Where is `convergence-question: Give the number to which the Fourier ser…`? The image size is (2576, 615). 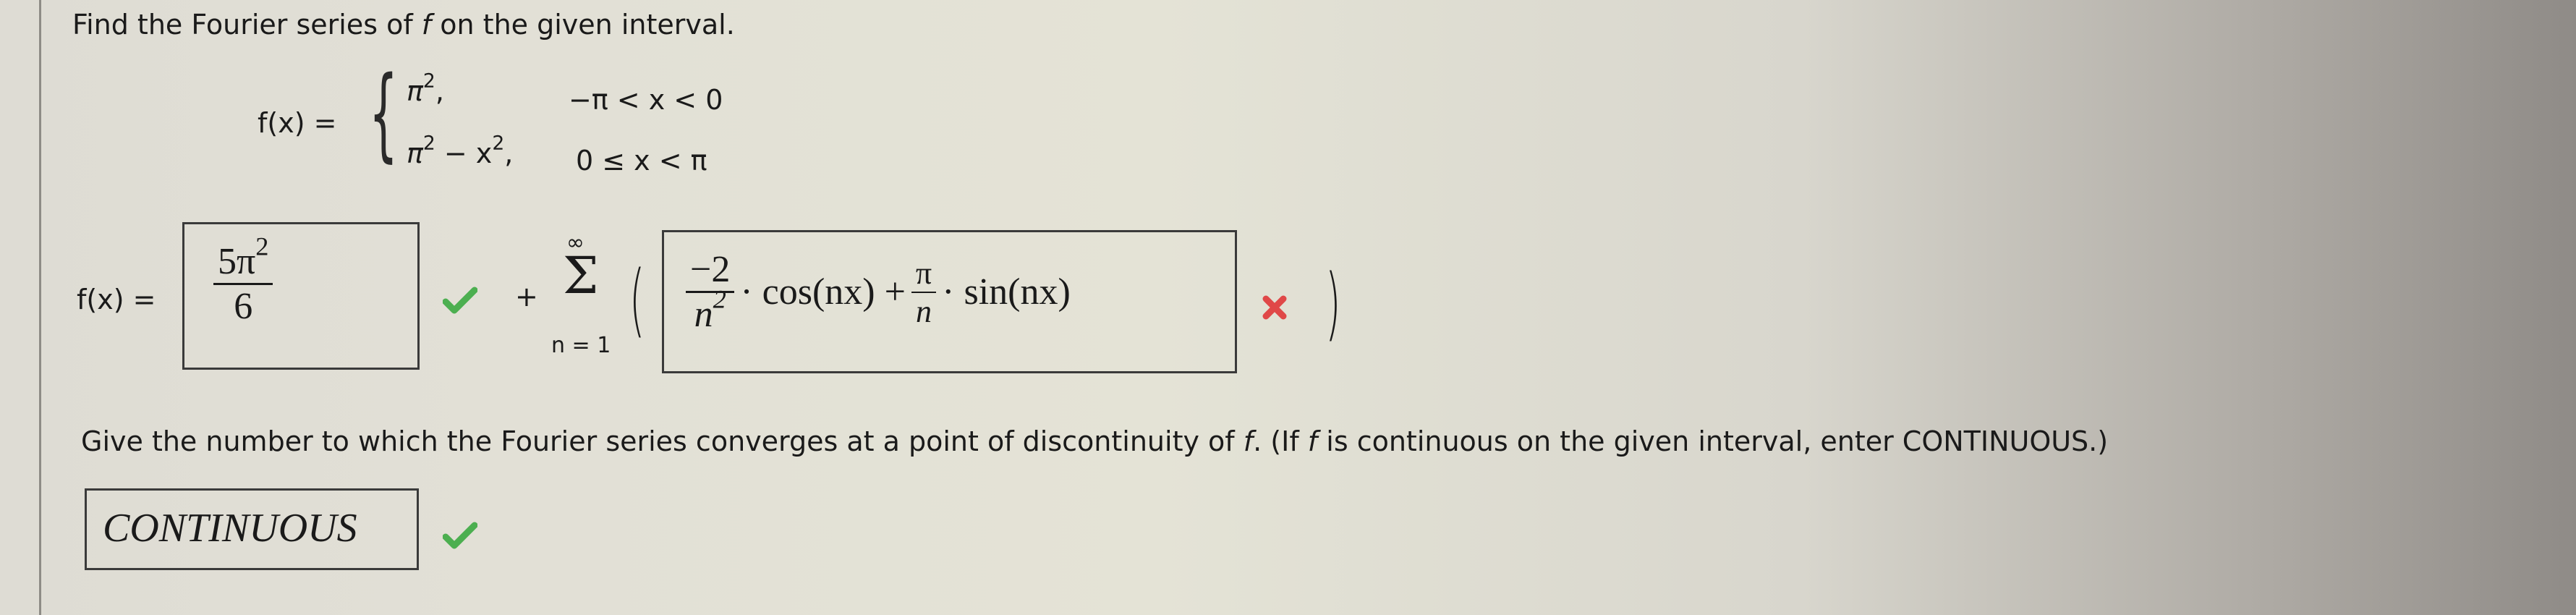 convergence-question: Give the number to which the Fourier ser… is located at coordinates (1095, 441).